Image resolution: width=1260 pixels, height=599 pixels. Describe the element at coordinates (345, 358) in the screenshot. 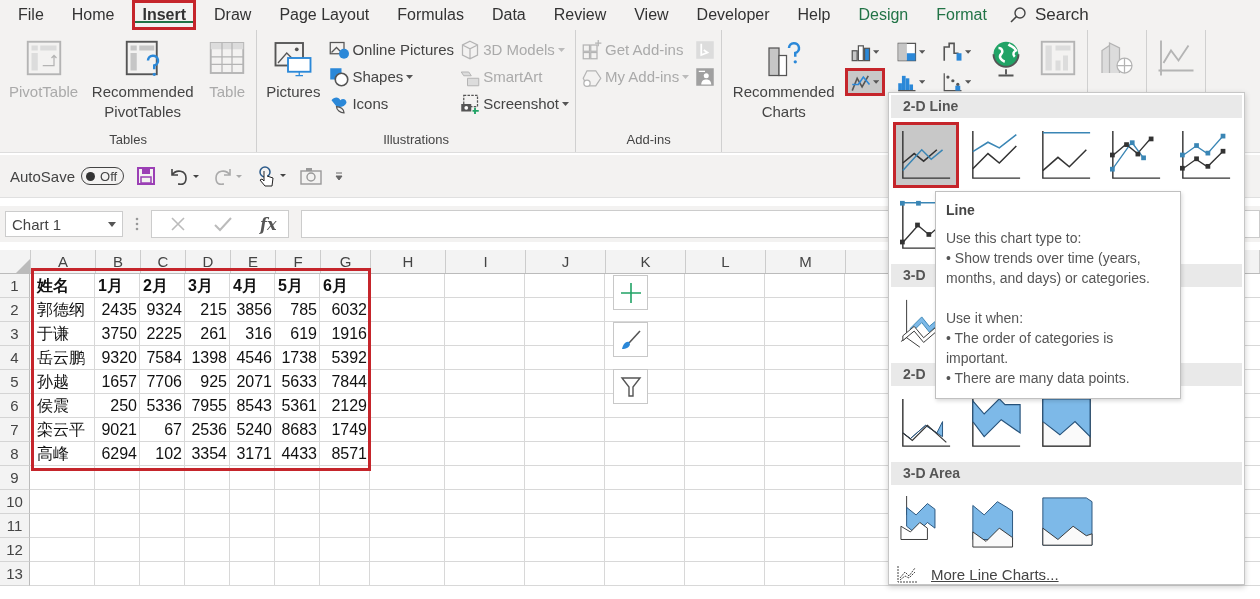

I see `table-cell: 5392` at that location.